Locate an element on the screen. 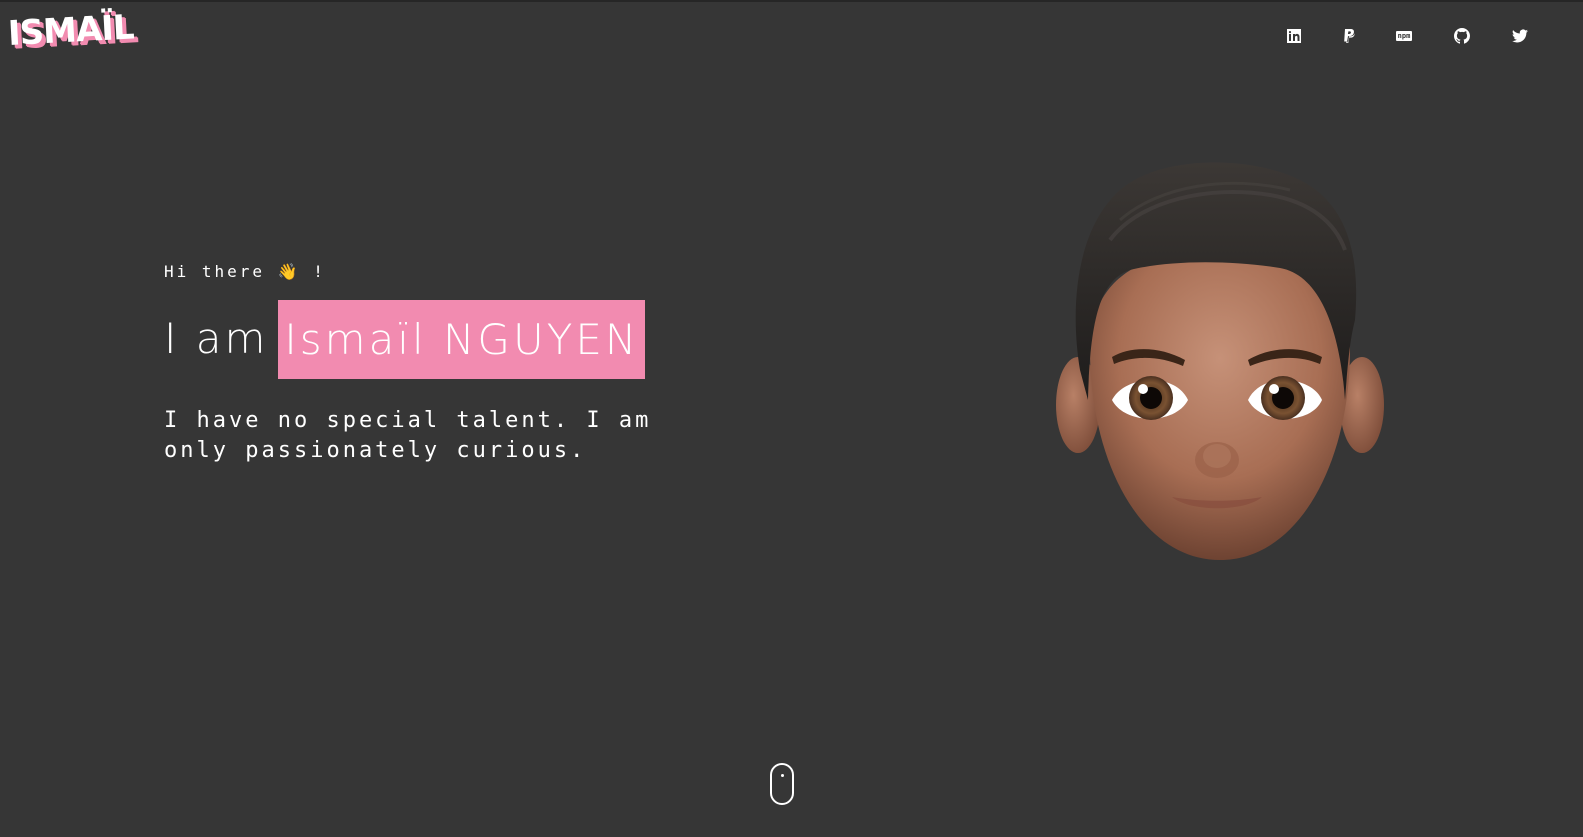 Image resolution: width=1583 pixels, height=837 pixels. npm-icon: npm is located at coordinates (1404, 36).